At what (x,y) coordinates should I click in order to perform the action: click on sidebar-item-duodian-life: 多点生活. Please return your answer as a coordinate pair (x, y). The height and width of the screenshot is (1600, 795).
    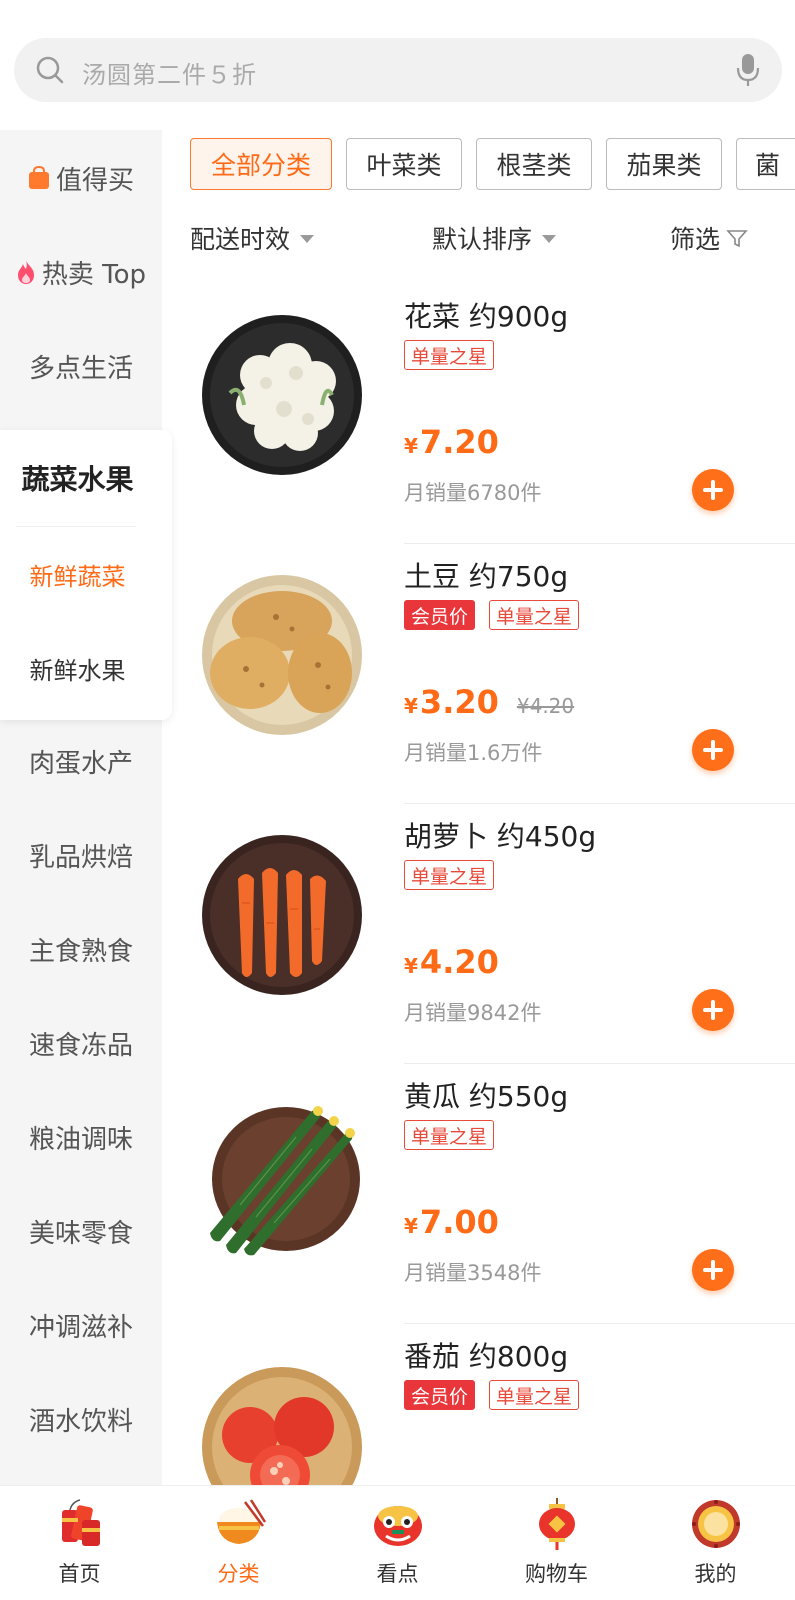
    Looking at the image, I should click on (81, 366).